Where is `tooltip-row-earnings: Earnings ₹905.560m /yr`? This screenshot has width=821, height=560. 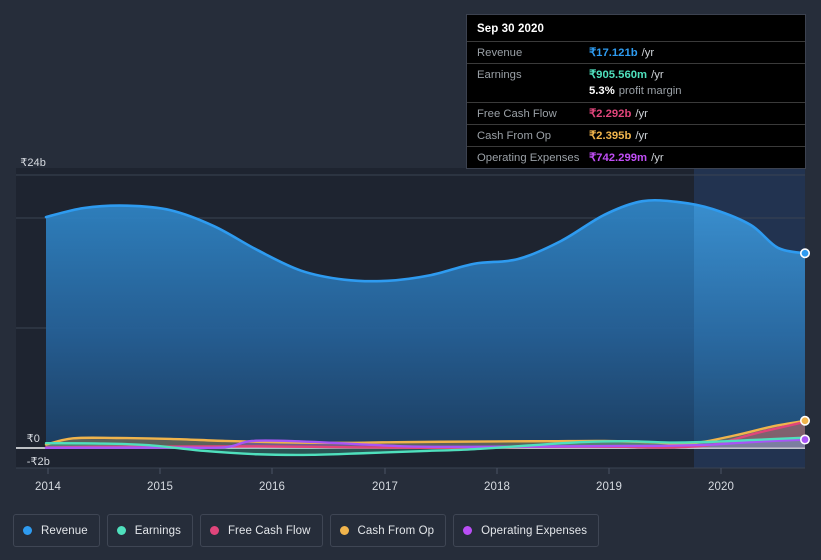 tooltip-row-earnings: Earnings ₹905.560m /yr is located at coordinates (636, 74).